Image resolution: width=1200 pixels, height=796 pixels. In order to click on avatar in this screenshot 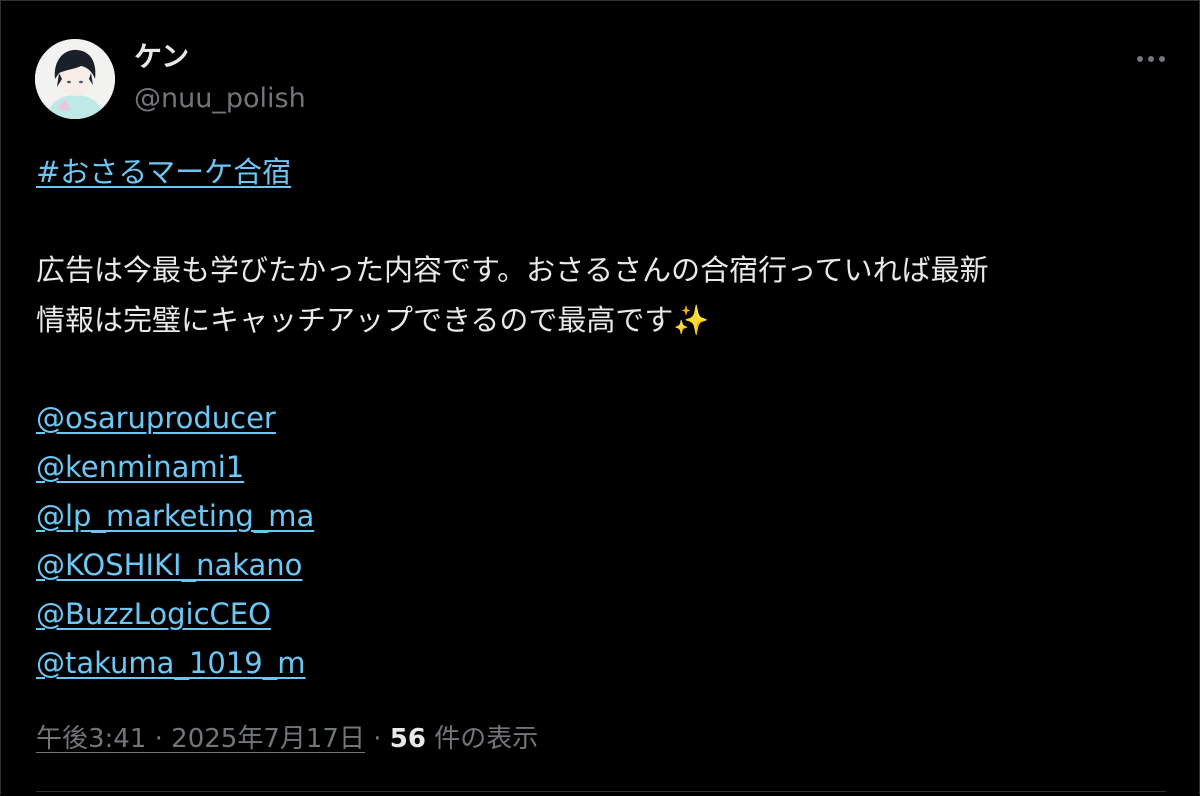, I will do `click(75, 79)`.